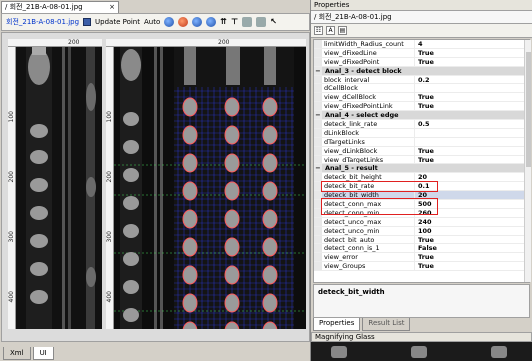 The image size is (532, 361). What do you see at coordinates (472, 231) in the screenshot?
I see `property-value: 100` at bounding box center [472, 231].